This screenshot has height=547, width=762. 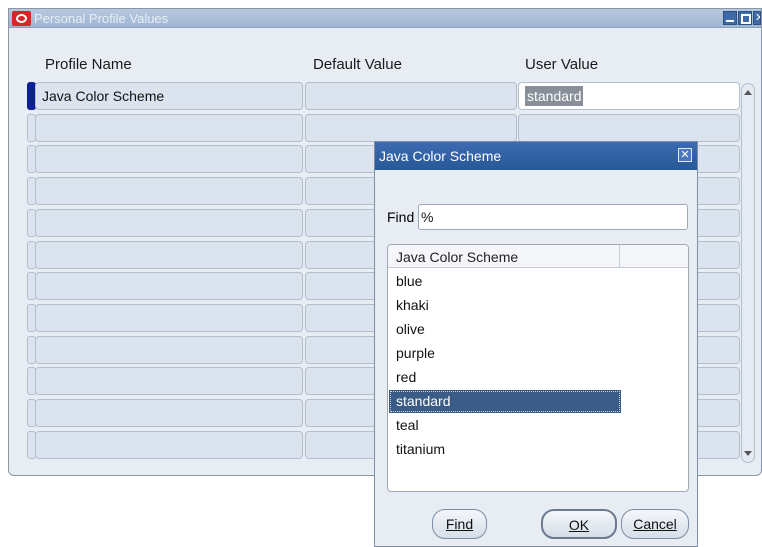 What do you see at coordinates (169, 96) in the screenshot?
I see `profile-name-cell: Java Color Scheme` at bounding box center [169, 96].